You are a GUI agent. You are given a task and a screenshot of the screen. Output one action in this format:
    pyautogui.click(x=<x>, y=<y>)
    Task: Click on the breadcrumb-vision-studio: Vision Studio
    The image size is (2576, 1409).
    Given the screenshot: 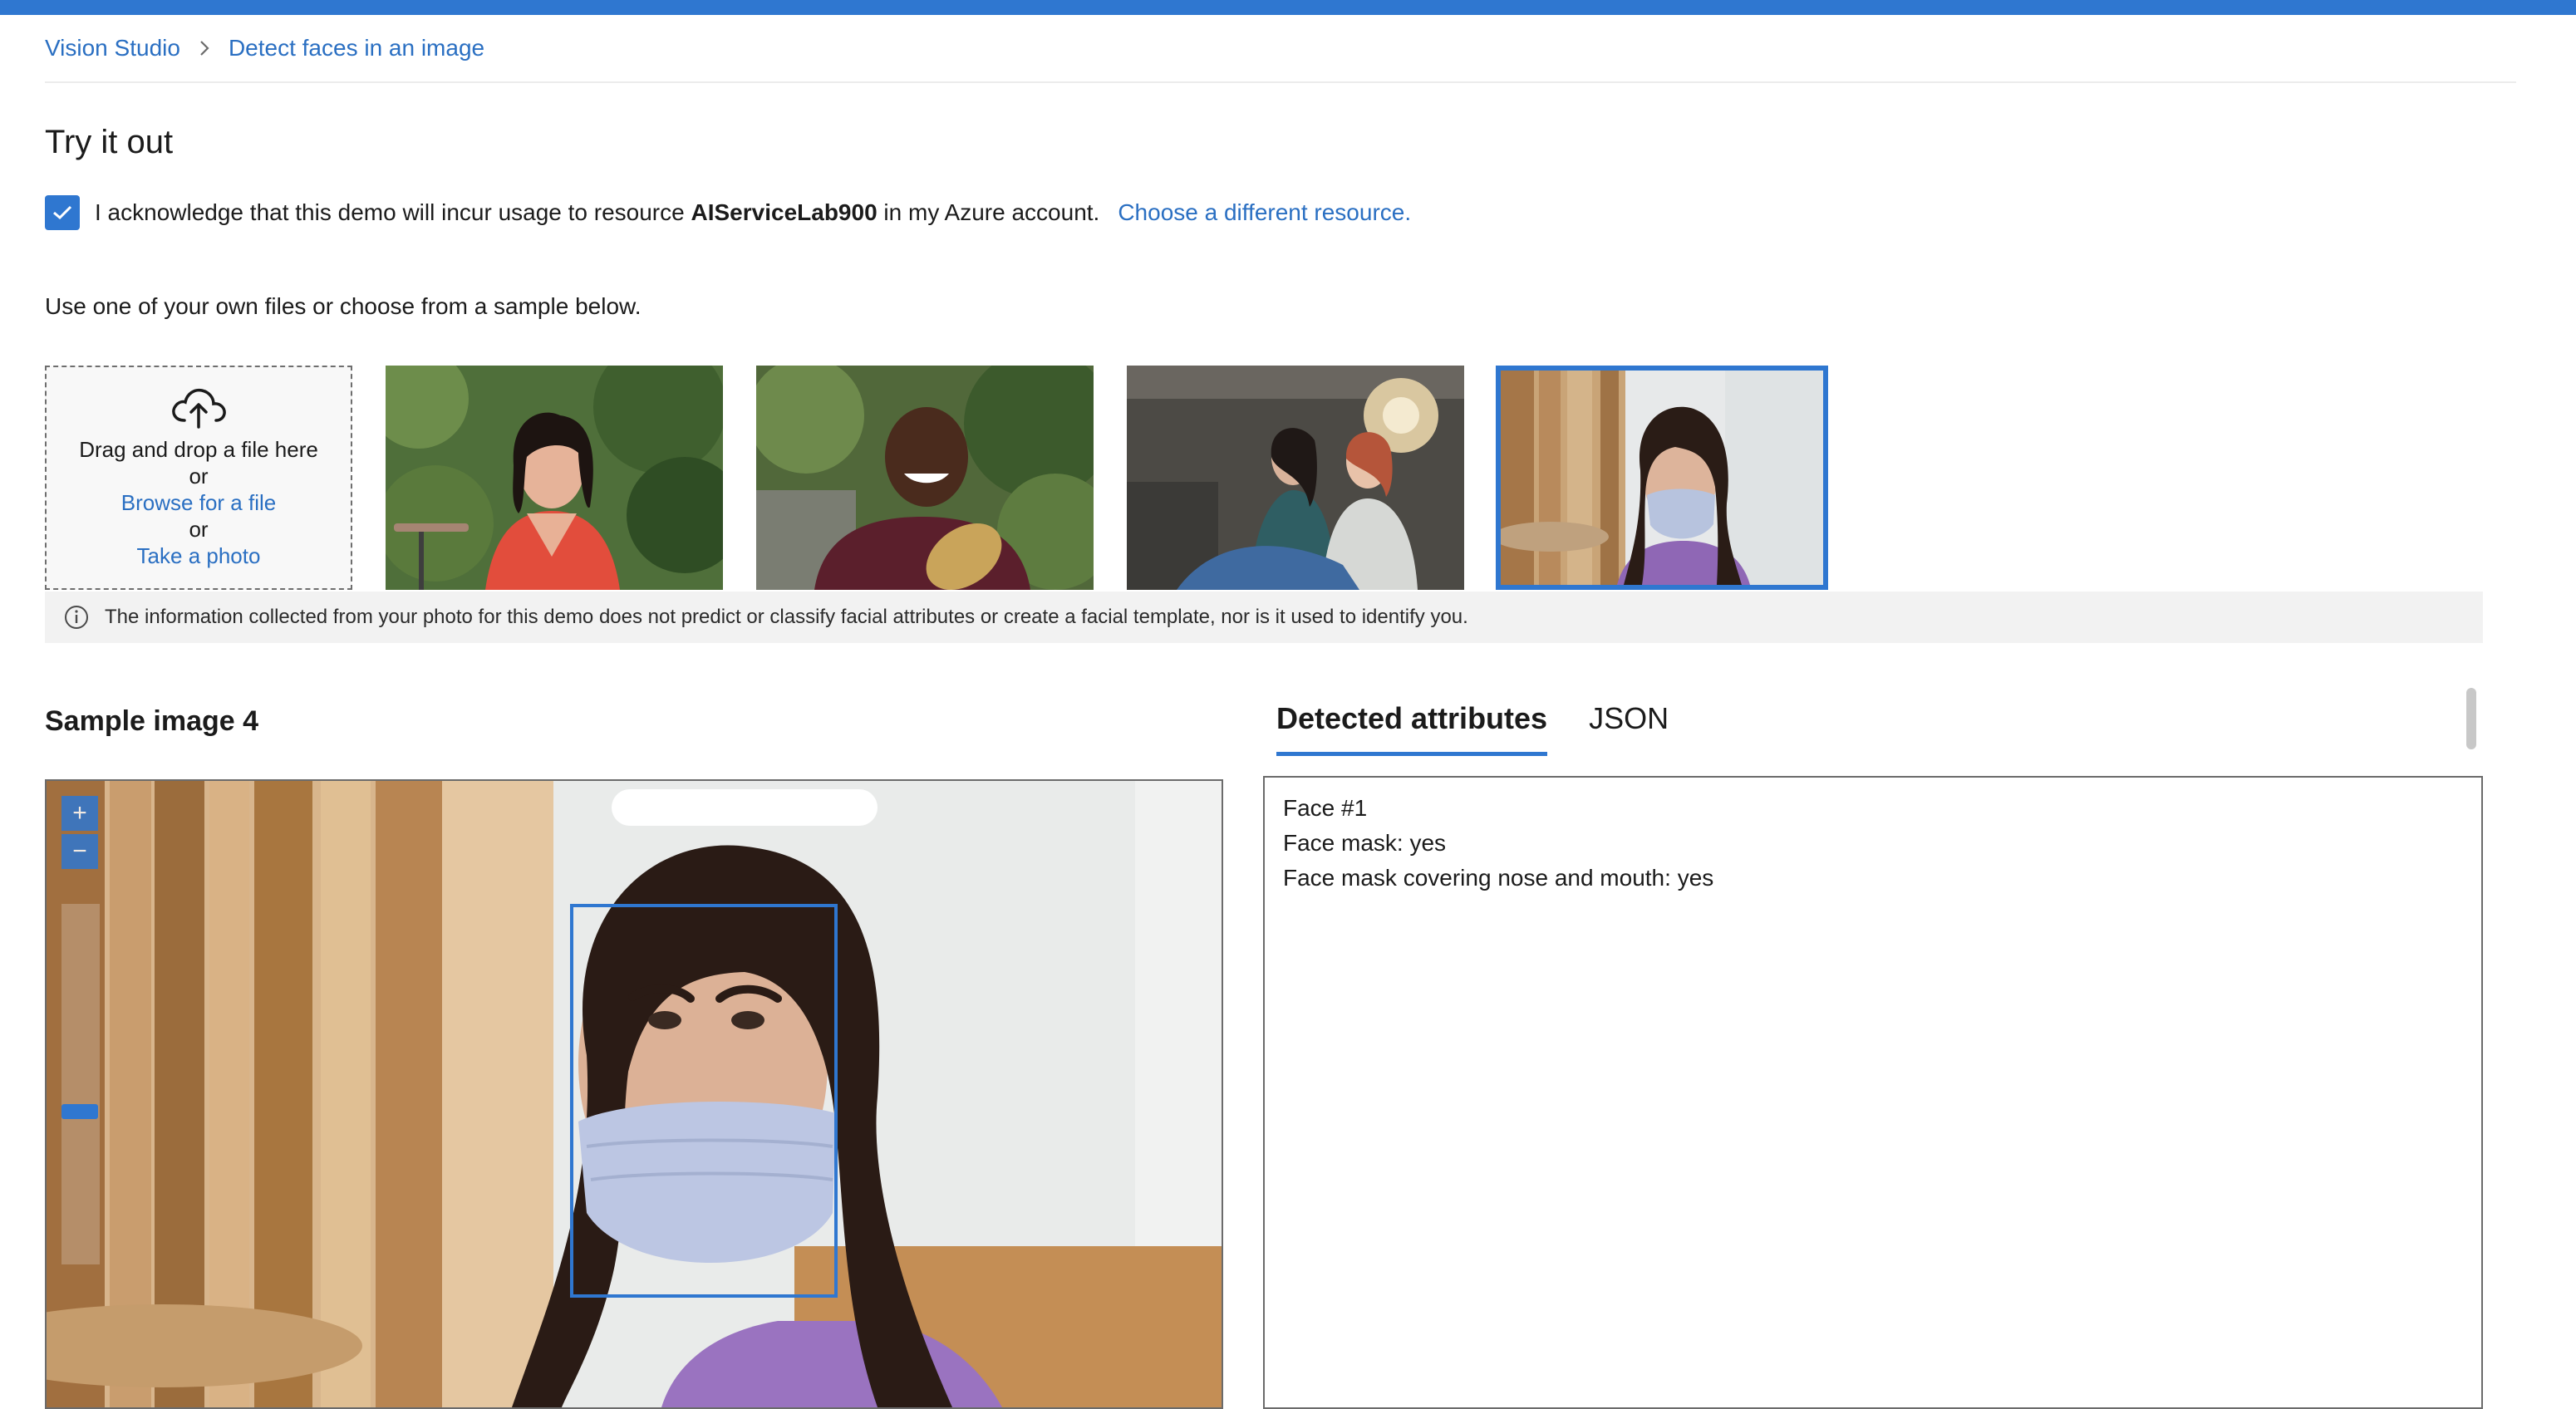 What is the action you would take?
    pyautogui.click(x=112, y=48)
    